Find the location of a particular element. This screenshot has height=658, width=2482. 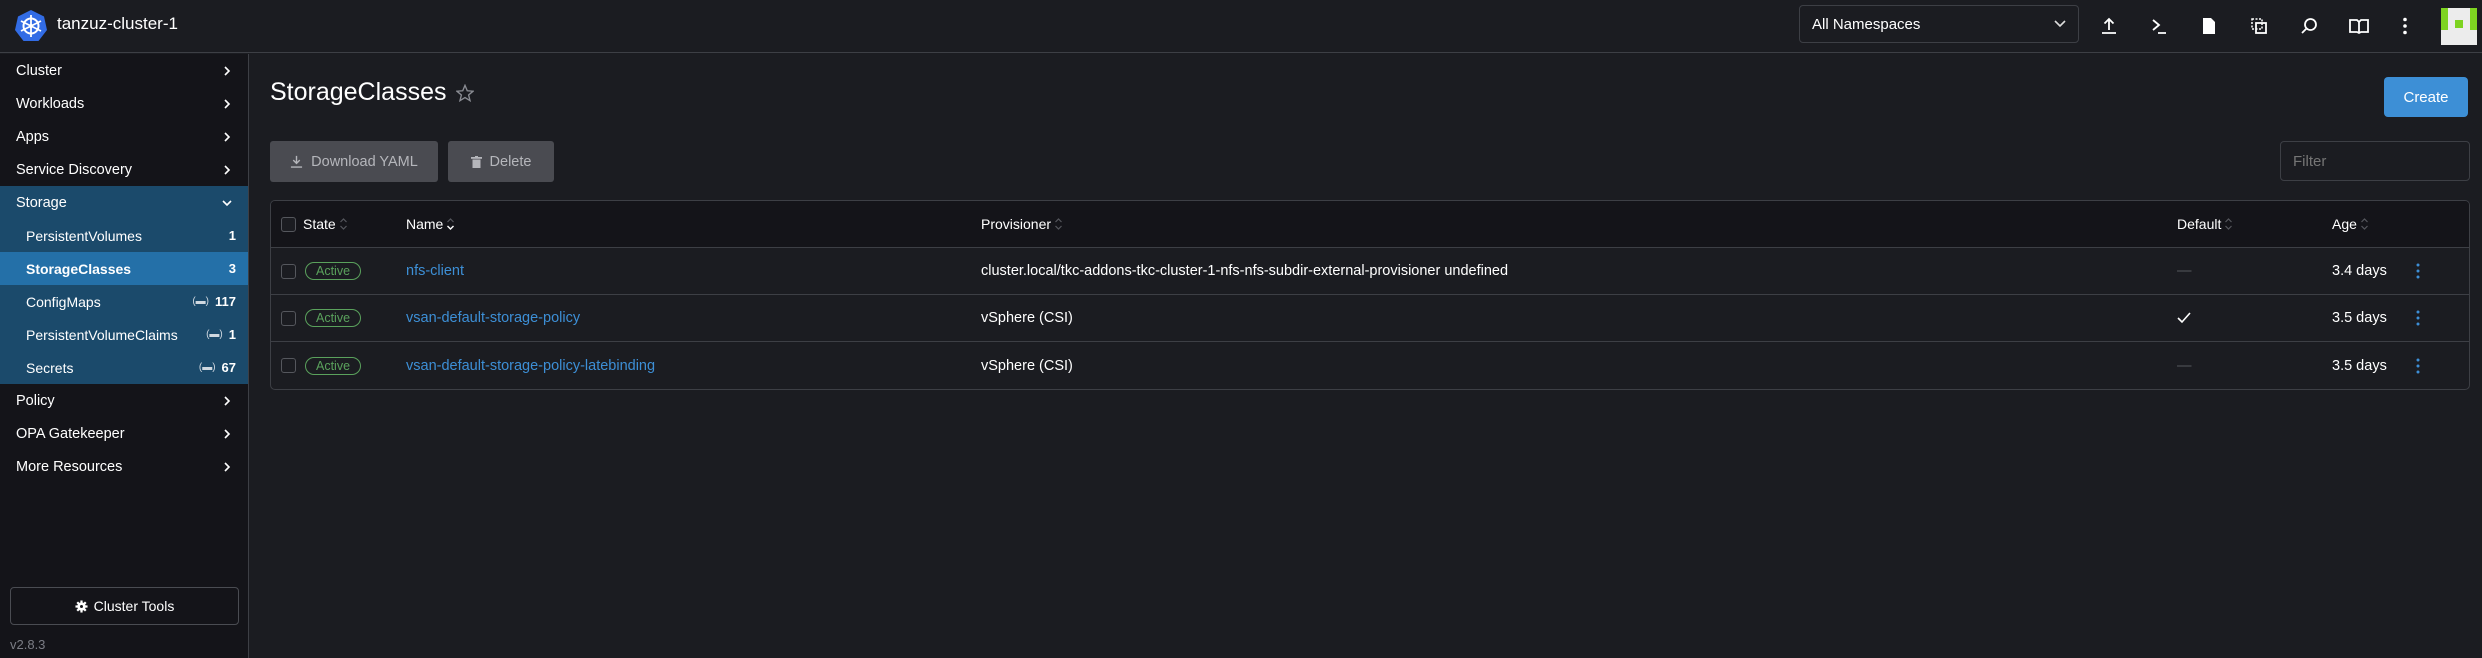

filter-input is located at coordinates (2375, 161).